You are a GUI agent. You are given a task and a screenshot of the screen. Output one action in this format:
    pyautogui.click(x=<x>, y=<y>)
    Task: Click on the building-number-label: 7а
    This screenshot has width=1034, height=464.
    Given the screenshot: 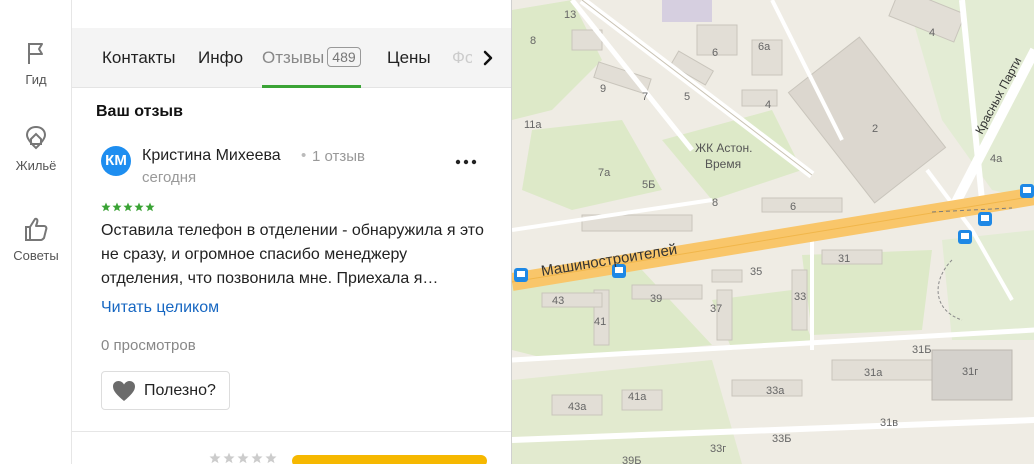 What is the action you would take?
    pyautogui.click(x=604, y=173)
    